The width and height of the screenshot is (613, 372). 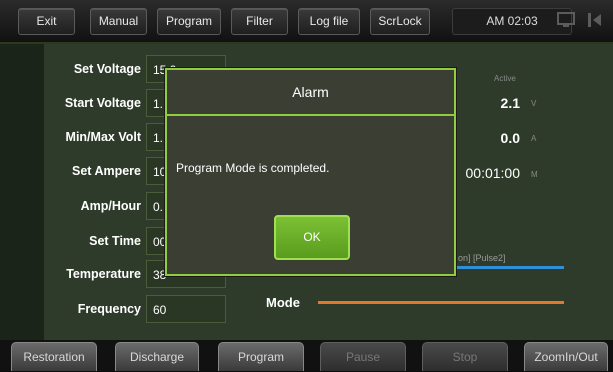 What do you see at coordinates (46, 21) in the screenshot?
I see `exit-button: Exit` at bounding box center [46, 21].